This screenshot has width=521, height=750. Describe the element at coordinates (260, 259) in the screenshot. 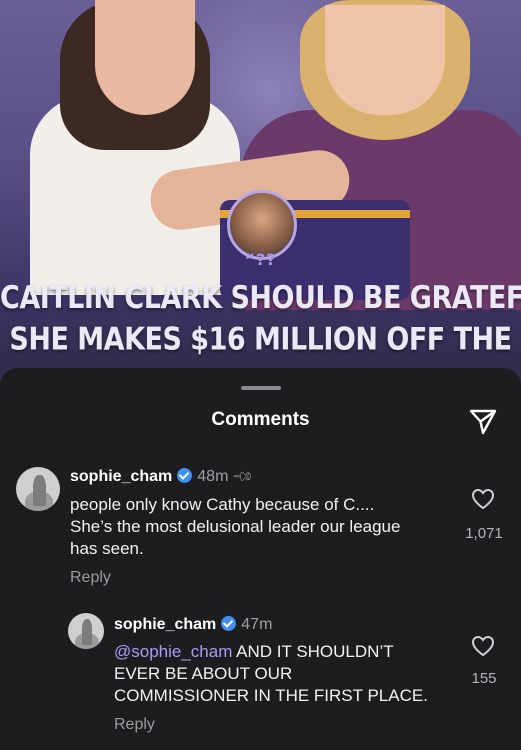

I see `quote-mark: “??` at that location.